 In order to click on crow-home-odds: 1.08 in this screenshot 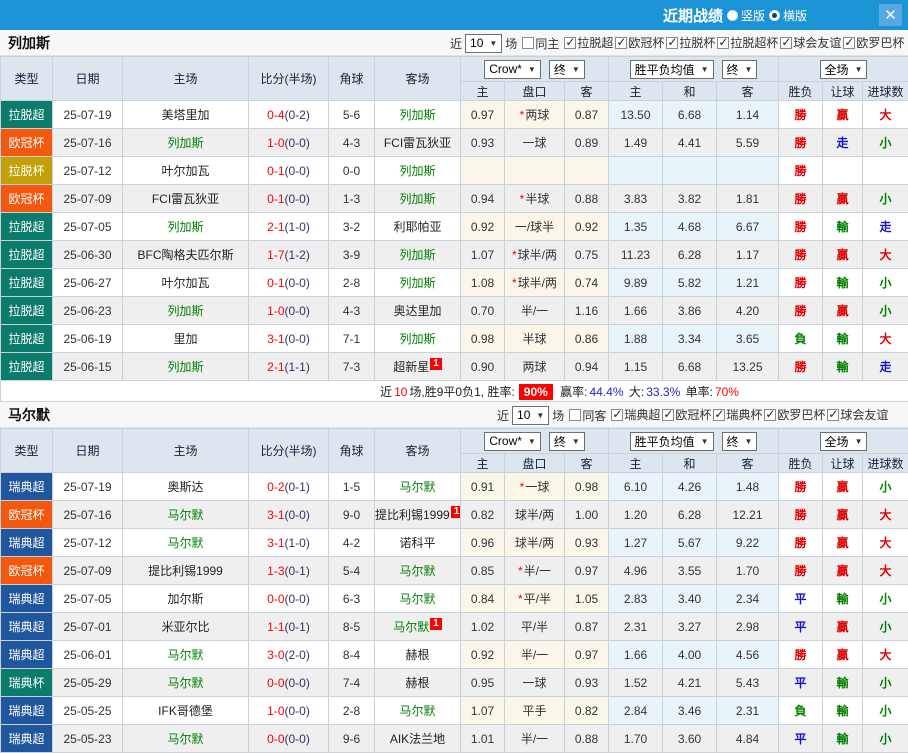, I will do `click(482, 282)`.